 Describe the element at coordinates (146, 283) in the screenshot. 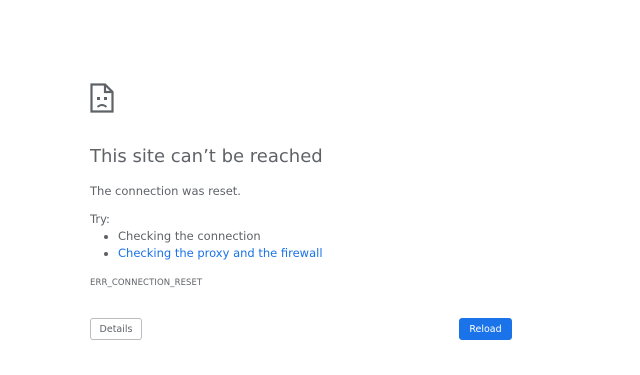

I see `error-code: ERR_CONNECTION_RESET` at that location.